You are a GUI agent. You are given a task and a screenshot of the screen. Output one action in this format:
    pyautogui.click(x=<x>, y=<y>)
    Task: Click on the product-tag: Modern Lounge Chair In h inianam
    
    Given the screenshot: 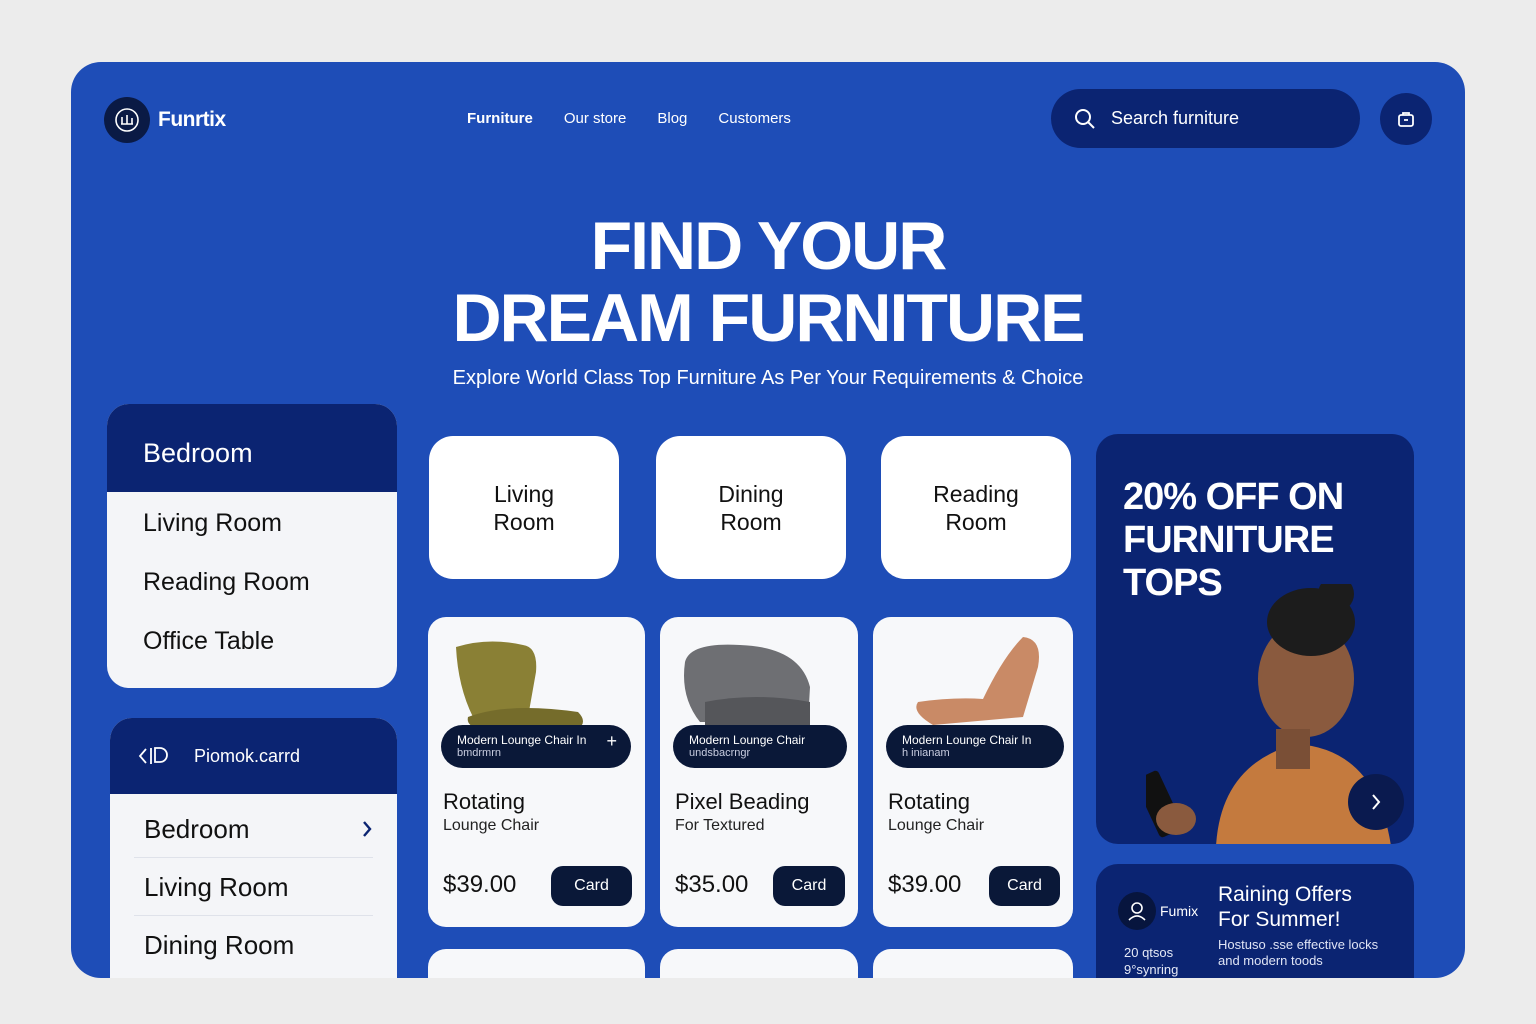 What is the action you would take?
    pyautogui.click(x=975, y=746)
    